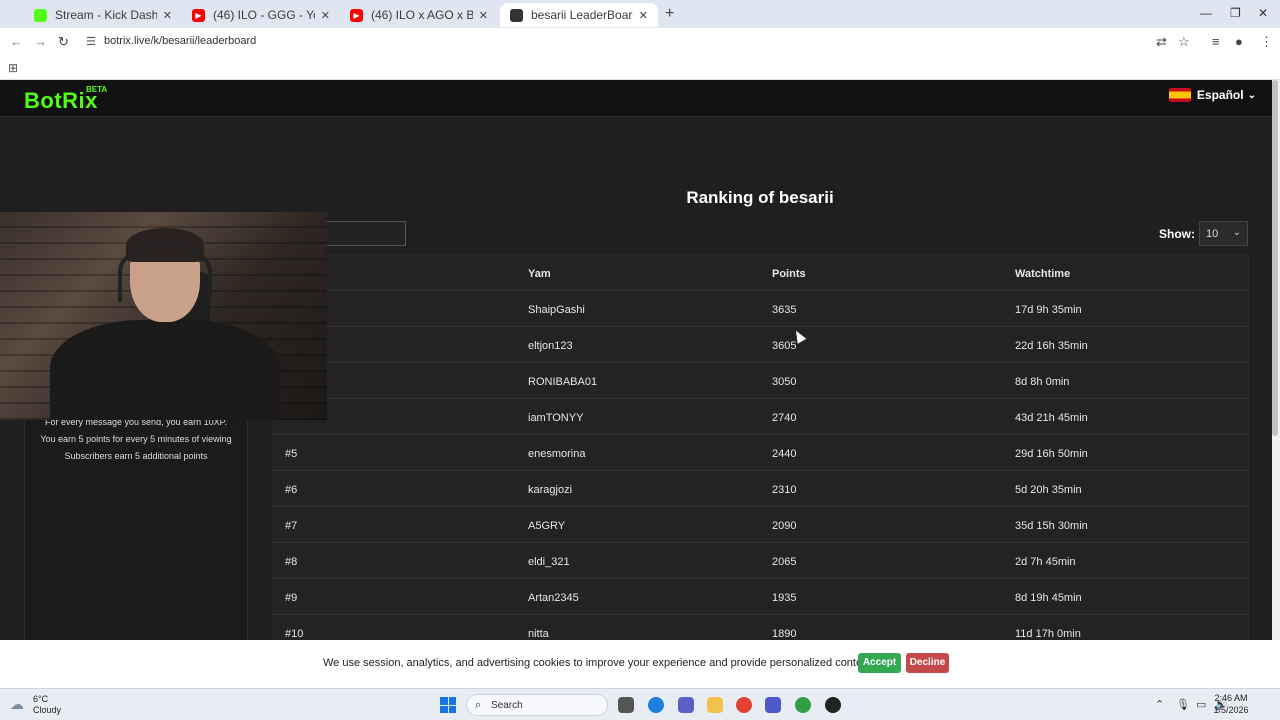 This screenshot has width=1280, height=720. Describe the element at coordinates (1045, 562) in the screenshot. I see `watchtime-cell: 2d 7h 45min` at that location.